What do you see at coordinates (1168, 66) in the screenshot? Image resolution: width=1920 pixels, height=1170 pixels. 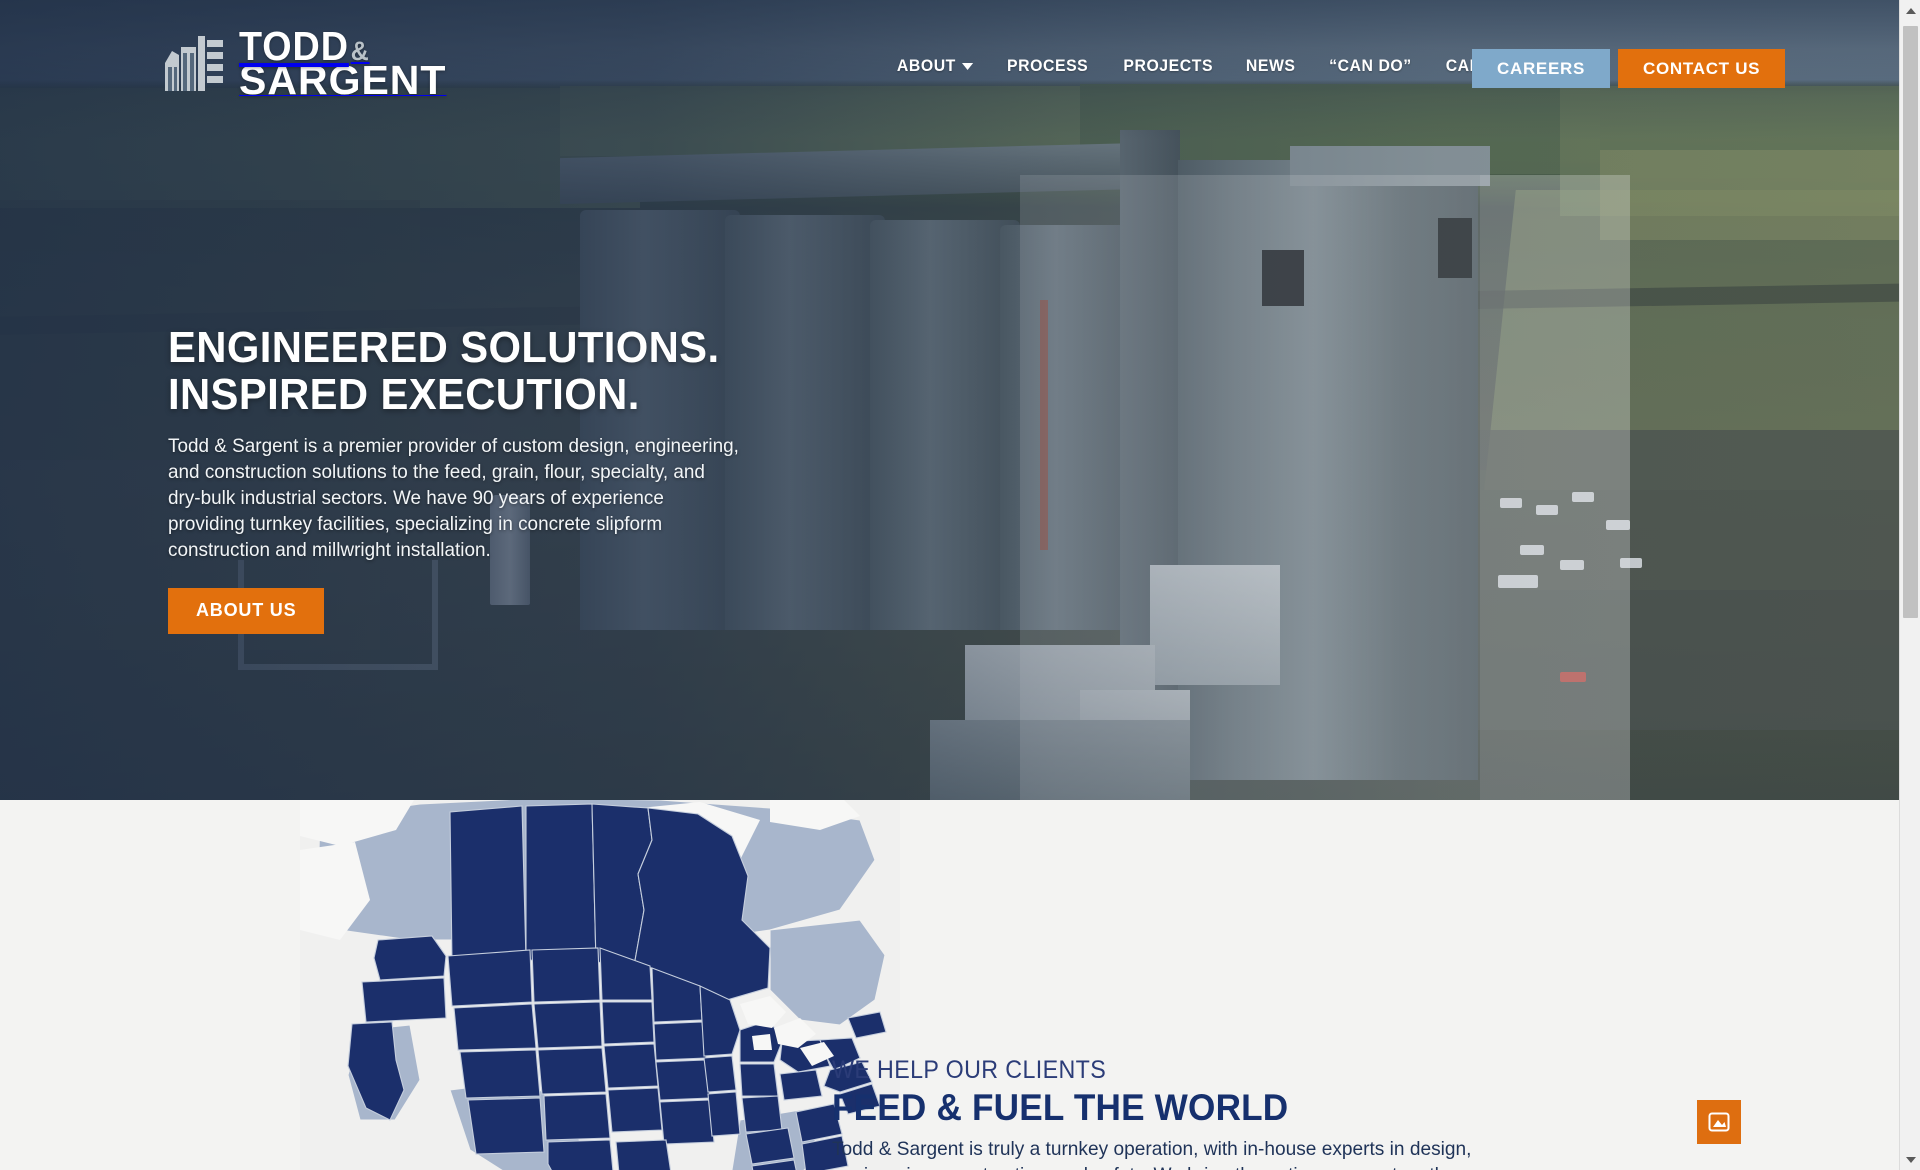 I see `nav-item-projects: PROJECTS` at bounding box center [1168, 66].